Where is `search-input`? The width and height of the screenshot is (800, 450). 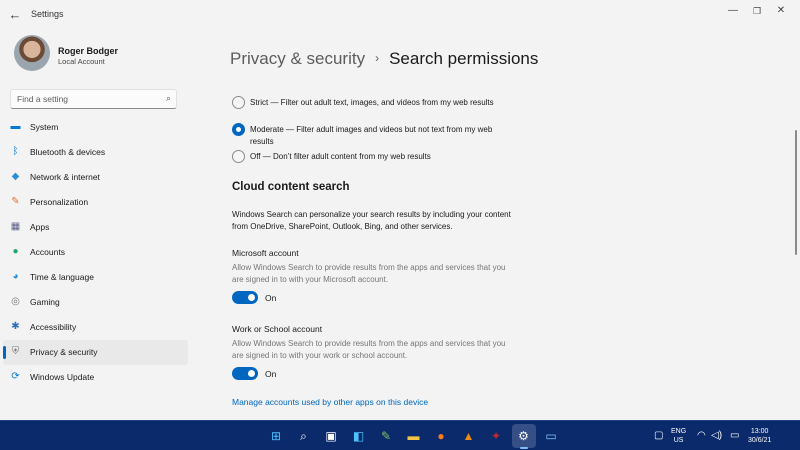
search-input is located at coordinates (87, 99).